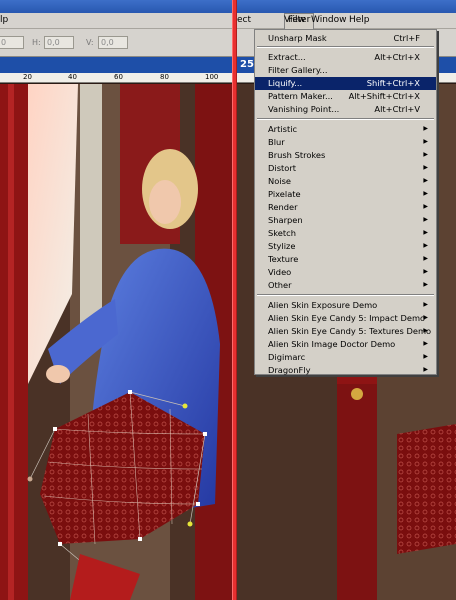 This screenshot has height=600, width=456. Describe the element at coordinates (345, 272) in the screenshot. I see `menu-item-video: Video ▶` at that location.